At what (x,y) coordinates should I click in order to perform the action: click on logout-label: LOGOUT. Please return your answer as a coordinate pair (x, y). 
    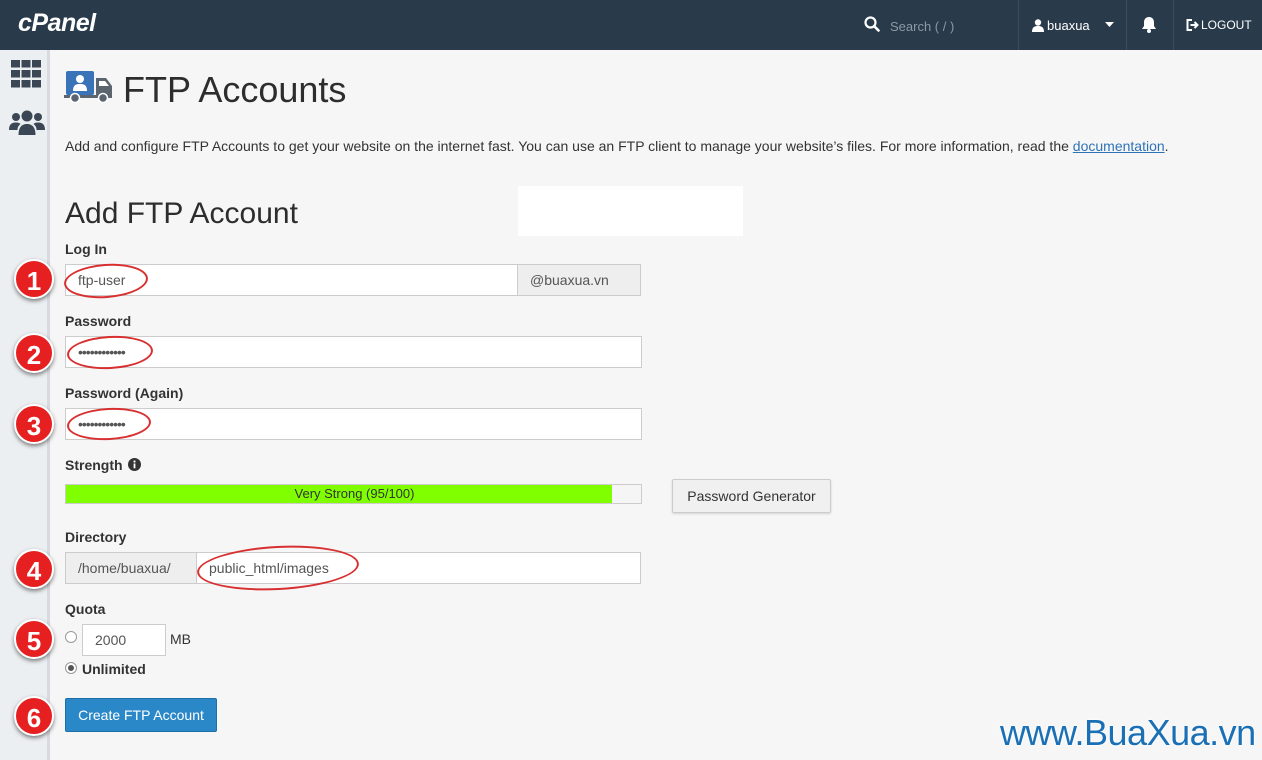
    Looking at the image, I should click on (1226, 25).